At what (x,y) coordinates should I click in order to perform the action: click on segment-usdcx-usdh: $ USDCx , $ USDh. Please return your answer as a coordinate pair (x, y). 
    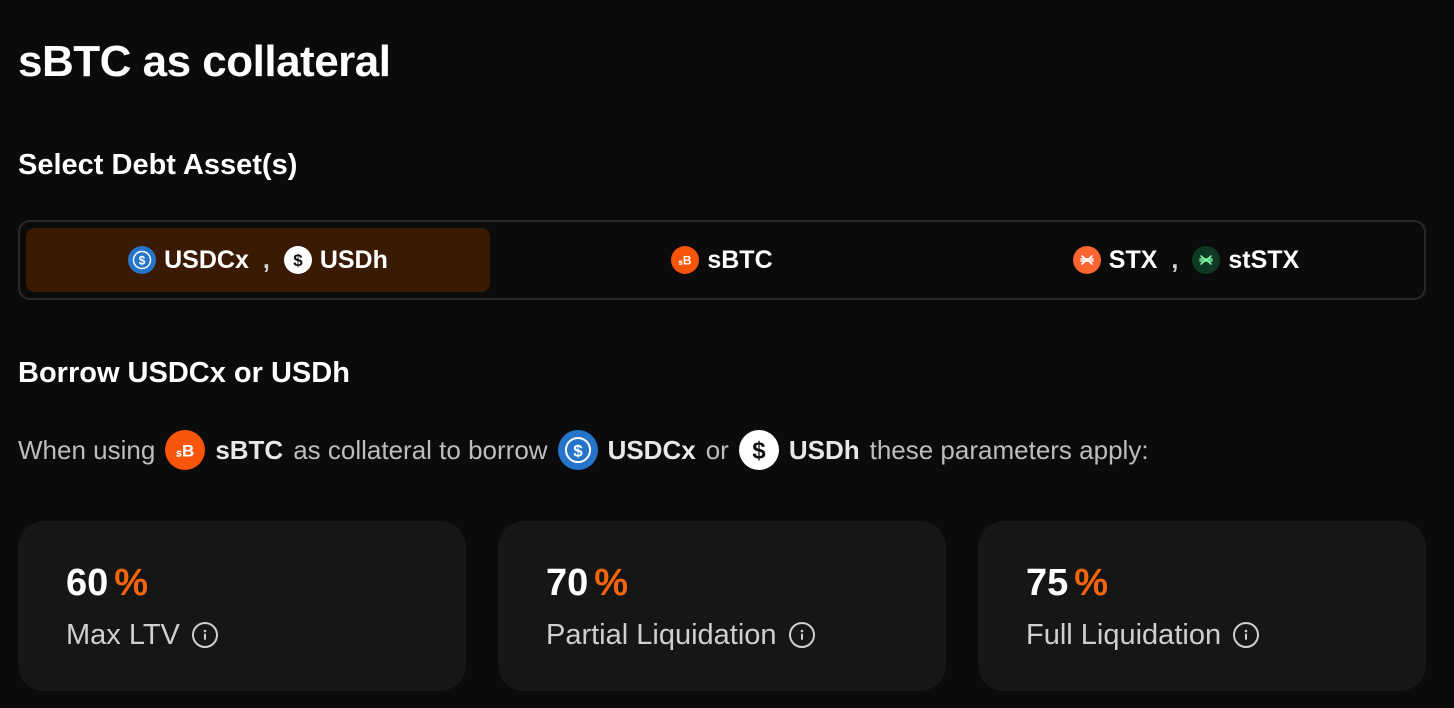
    Looking at the image, I should click on (258, 260).